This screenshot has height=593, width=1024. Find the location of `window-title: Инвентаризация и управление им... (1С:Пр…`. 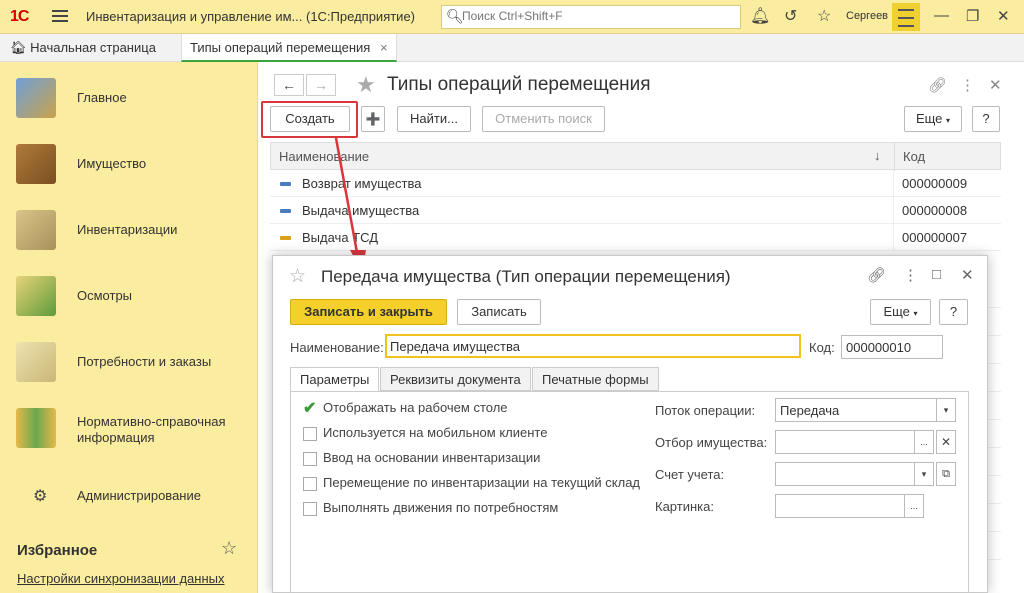

window-title: Инвентаризация и управление им... (1С:Пр… is located at coordinates (251, 16).